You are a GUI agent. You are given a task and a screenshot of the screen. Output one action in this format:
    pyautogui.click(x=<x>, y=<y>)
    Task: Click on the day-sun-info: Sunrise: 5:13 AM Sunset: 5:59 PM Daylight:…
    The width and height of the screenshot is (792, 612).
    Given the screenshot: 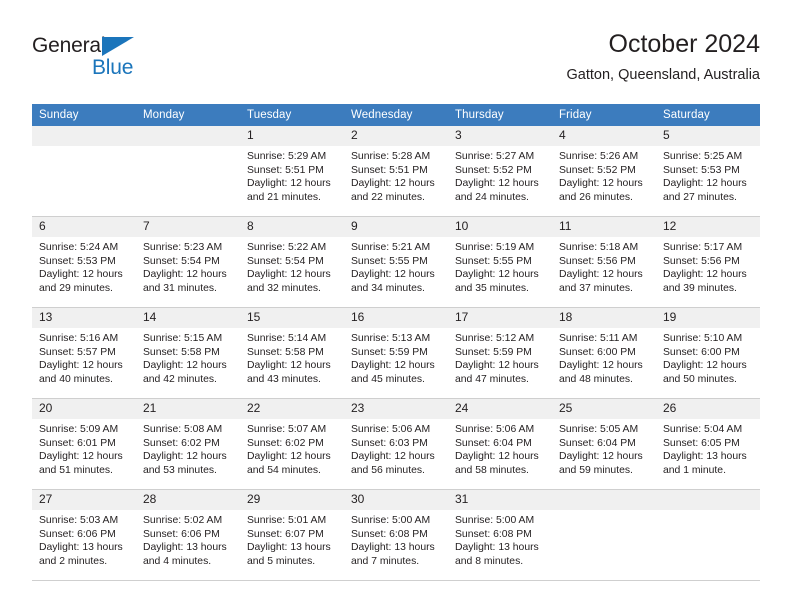 What is the action you would take?
    pyautogui.click(x=396, y=357)
    